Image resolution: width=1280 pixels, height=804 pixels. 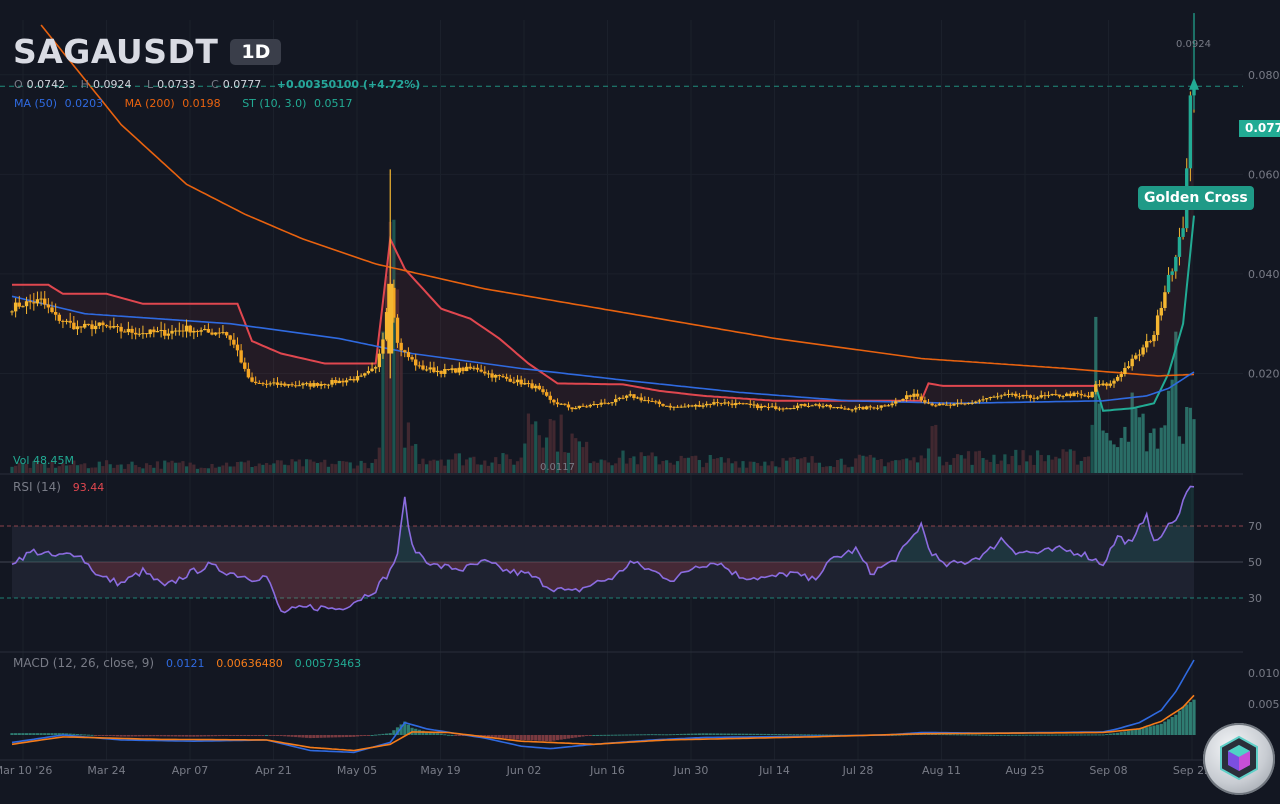 I want to click on rsi-legend: RSI (14) 93.44, so click(x=58, y=487).